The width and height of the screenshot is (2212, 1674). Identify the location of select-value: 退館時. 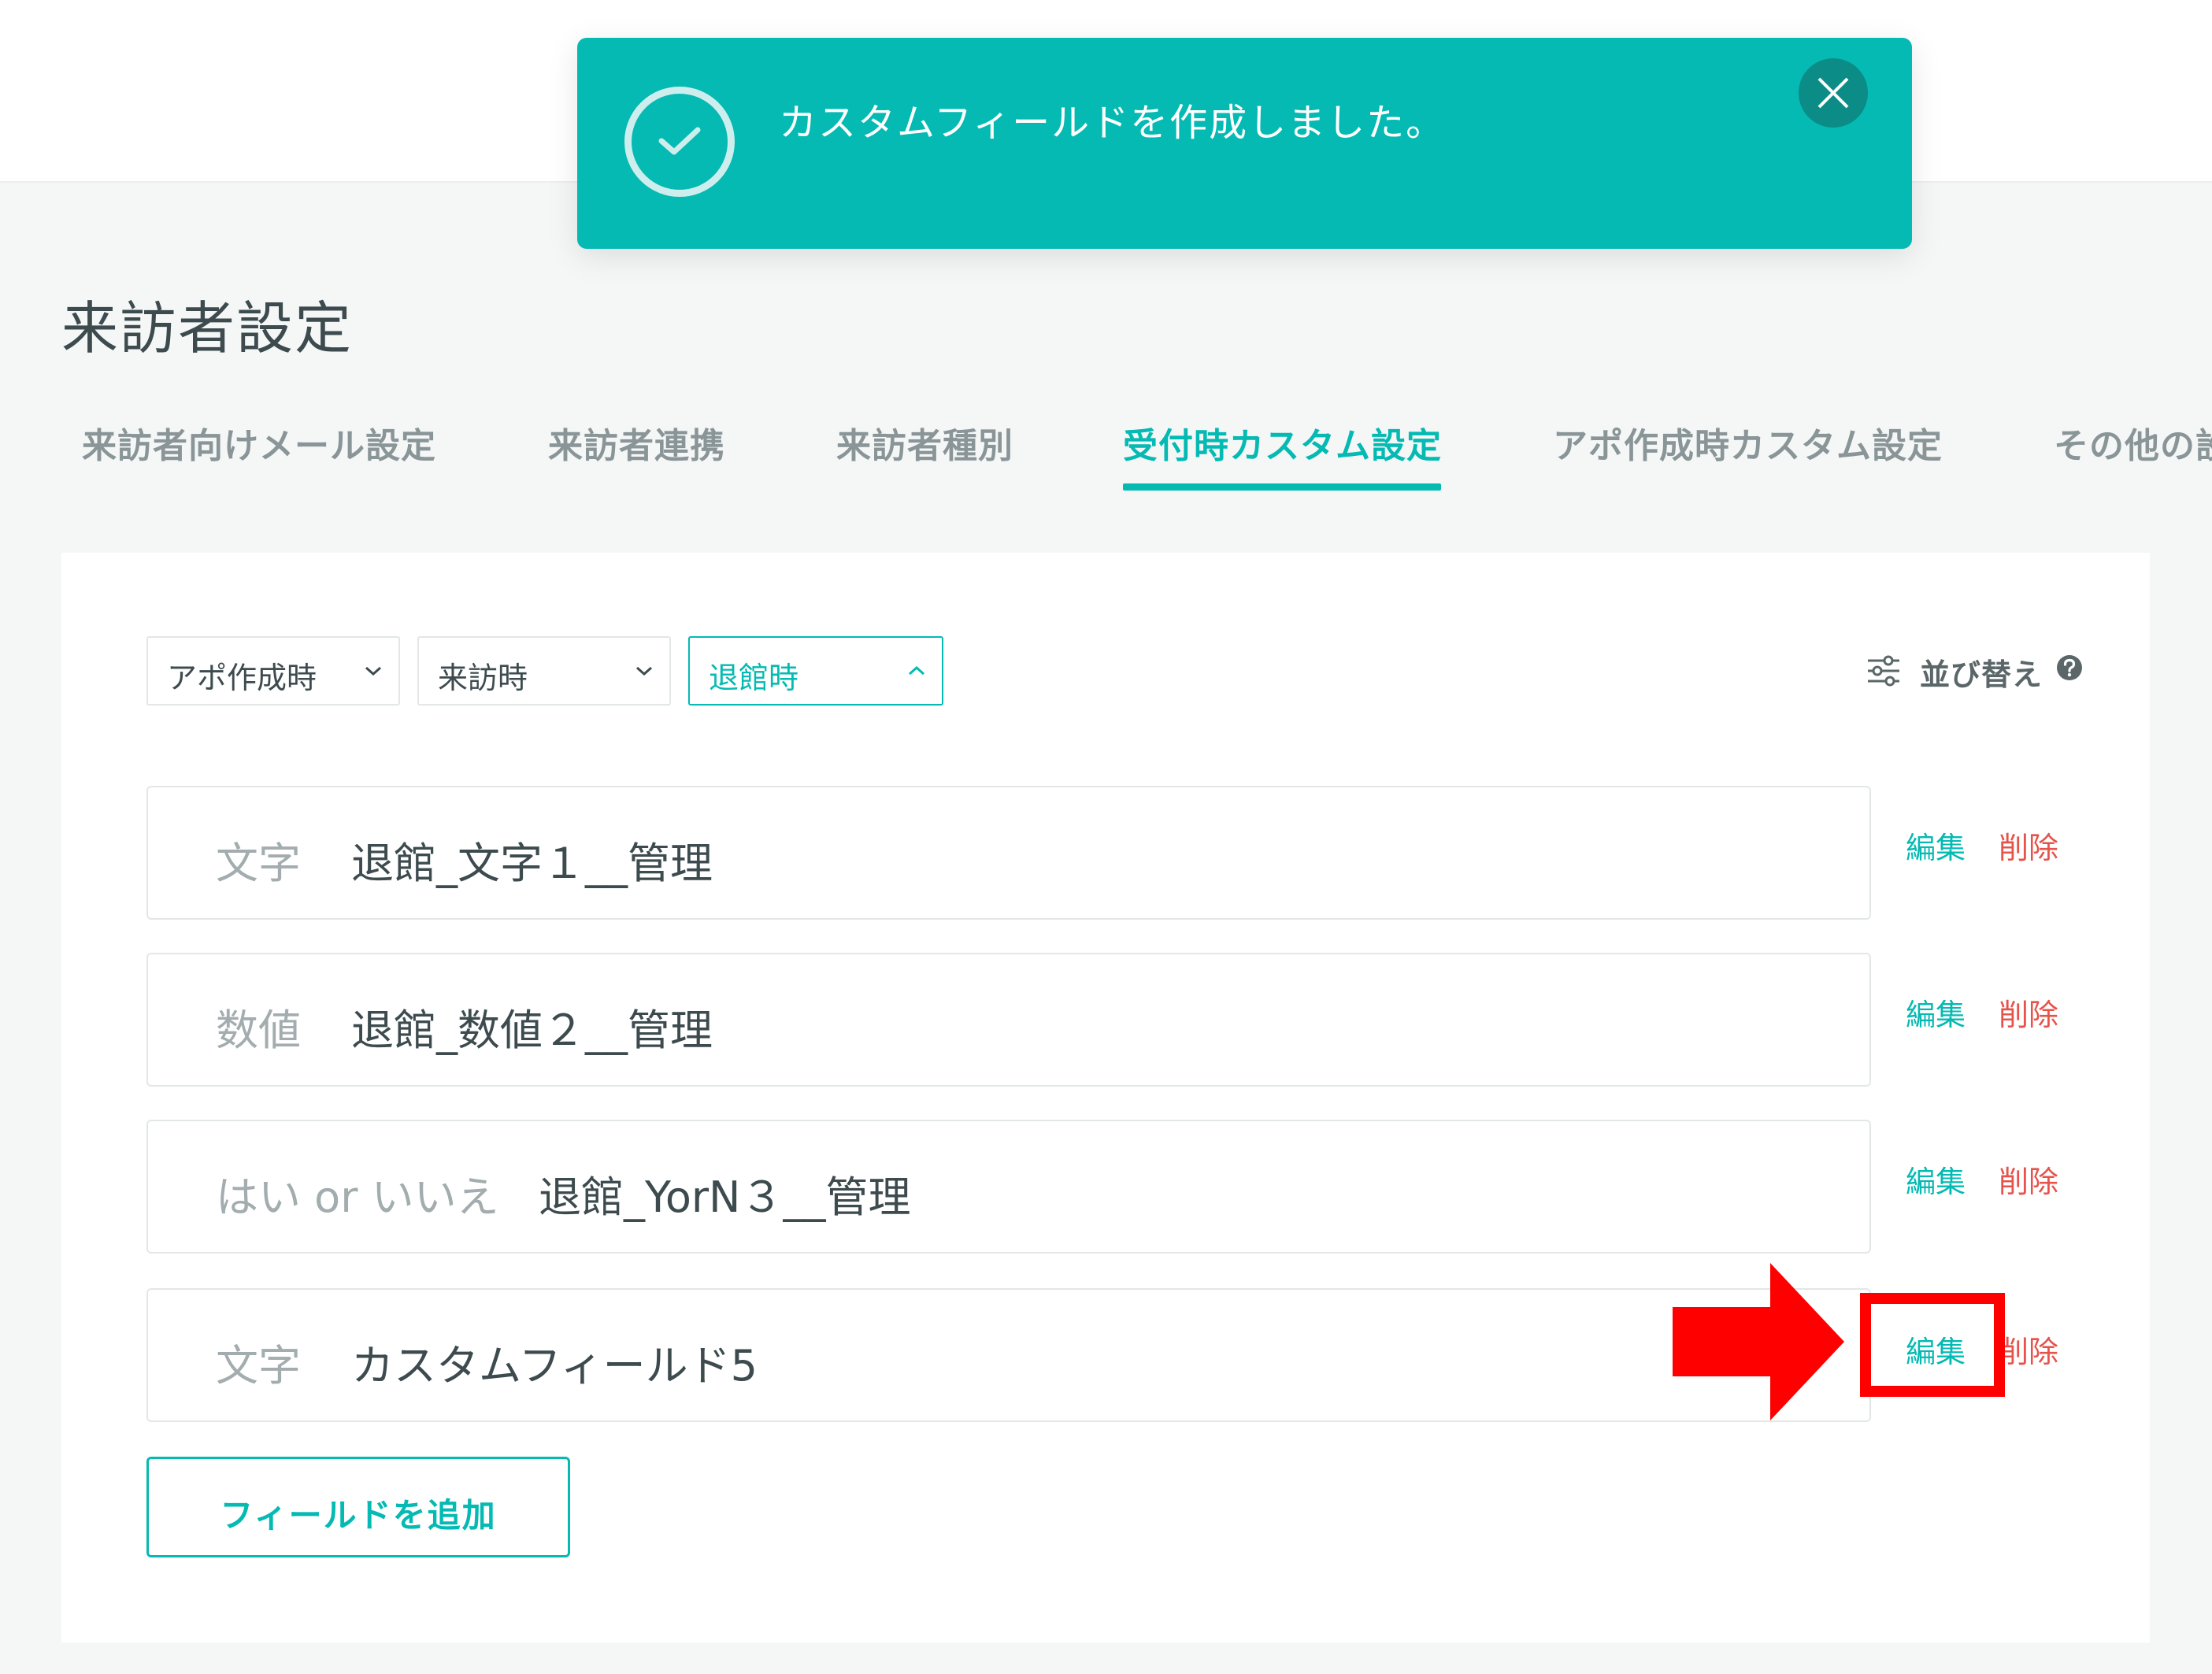
(754, 678).